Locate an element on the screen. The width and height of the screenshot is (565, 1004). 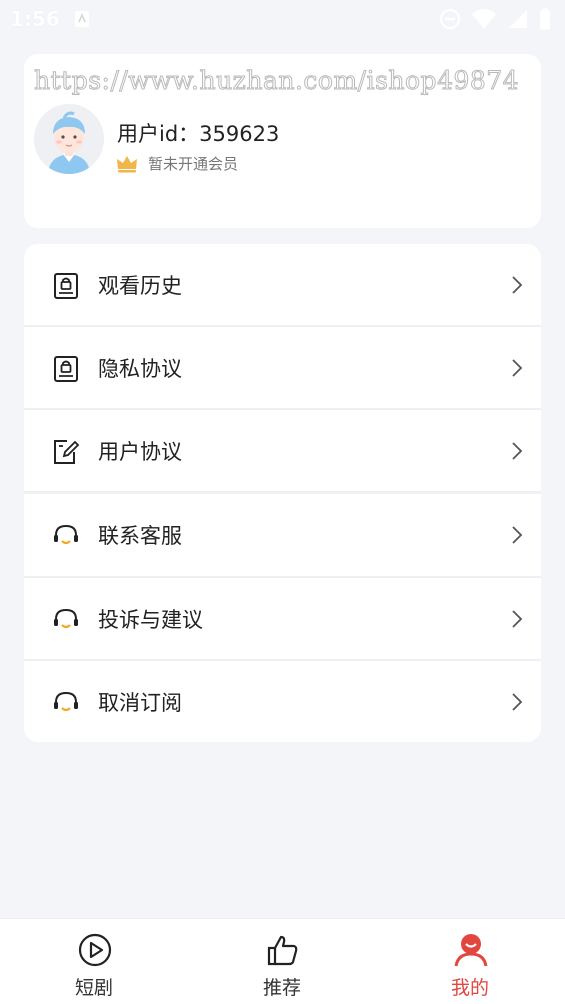
status-bar: 1:56 is located at coordinates (282, 19).